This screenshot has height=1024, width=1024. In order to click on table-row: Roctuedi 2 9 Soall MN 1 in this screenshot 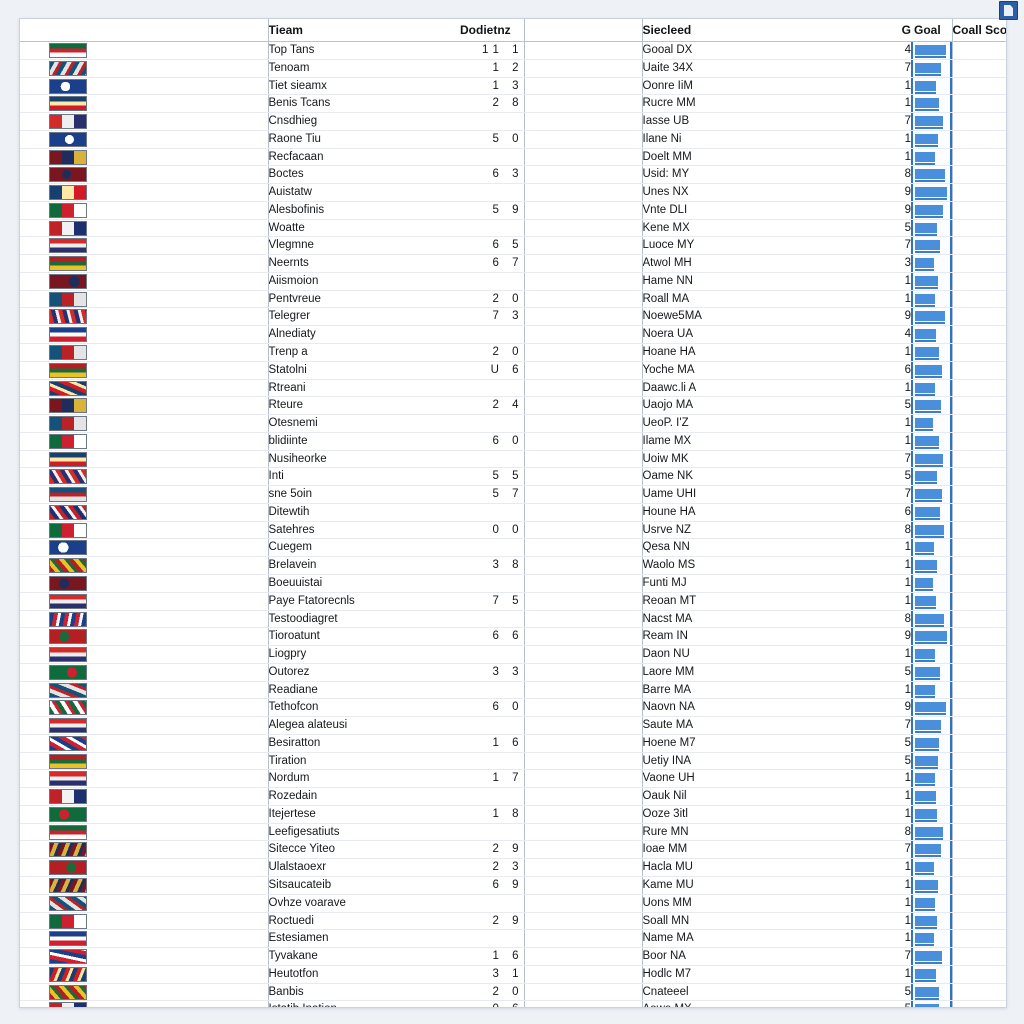, I will do `click(513, 921)`.